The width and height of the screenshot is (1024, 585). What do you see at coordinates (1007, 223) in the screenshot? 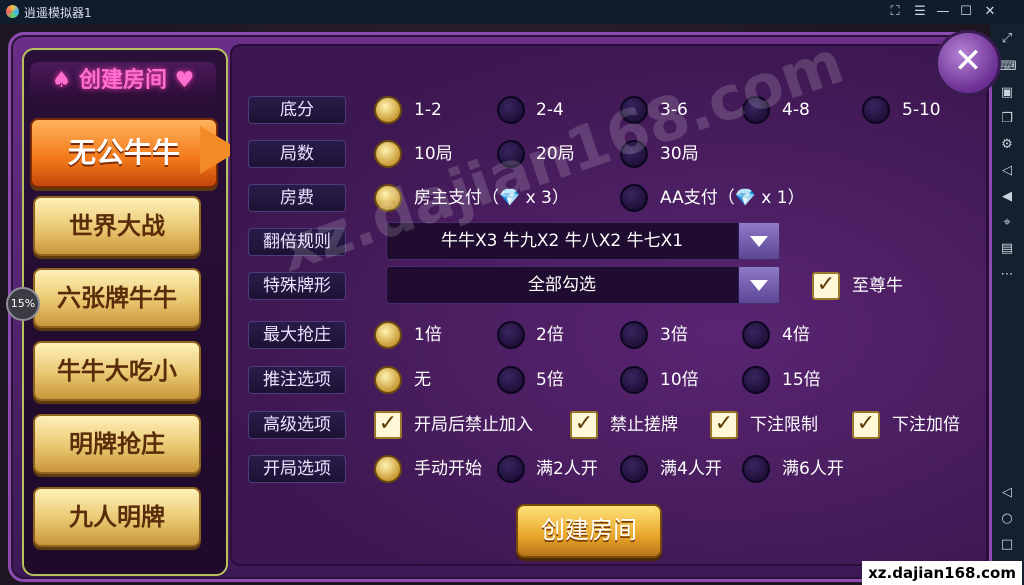
I see `location-icon: ⌖` at bounding box center [1007, 223].